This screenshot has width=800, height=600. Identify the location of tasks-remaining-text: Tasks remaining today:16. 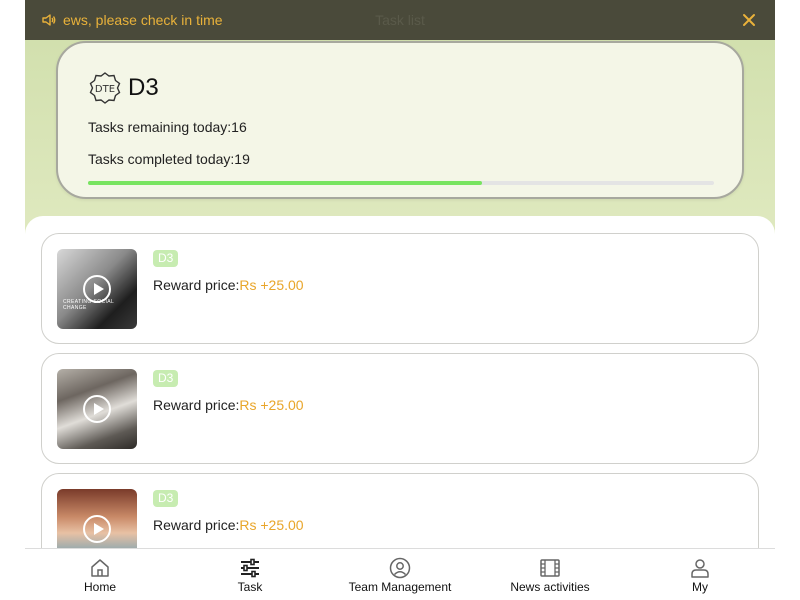
(167, 127).